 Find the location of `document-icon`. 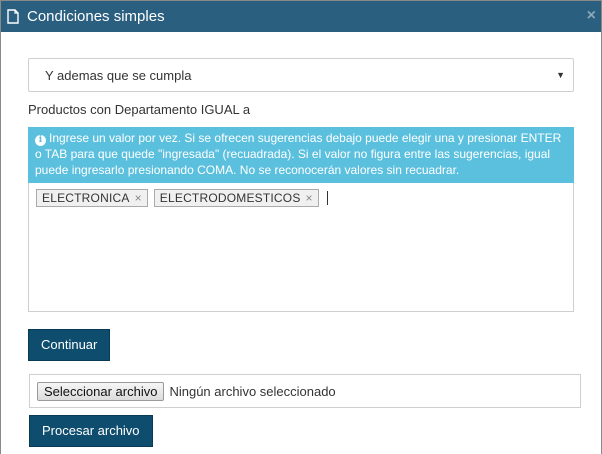

document-icon is located at coordinates (15, 17).